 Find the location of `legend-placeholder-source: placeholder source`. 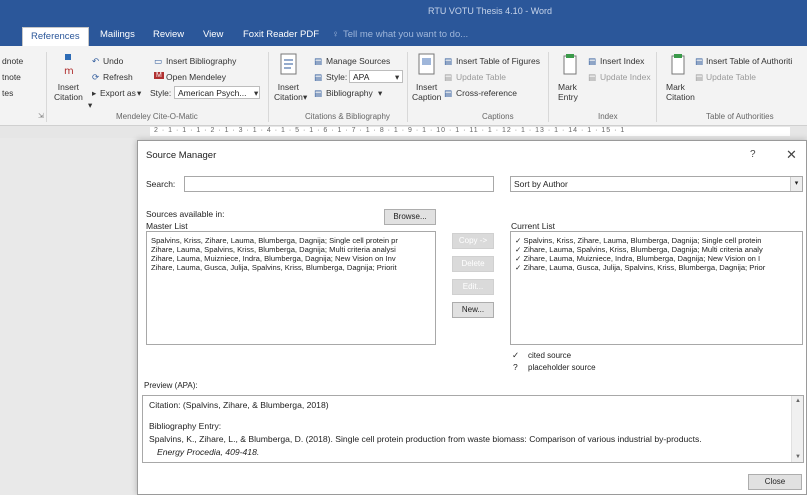

legend-placeholder-source: placeholder source is located at coordinates (562, 367).